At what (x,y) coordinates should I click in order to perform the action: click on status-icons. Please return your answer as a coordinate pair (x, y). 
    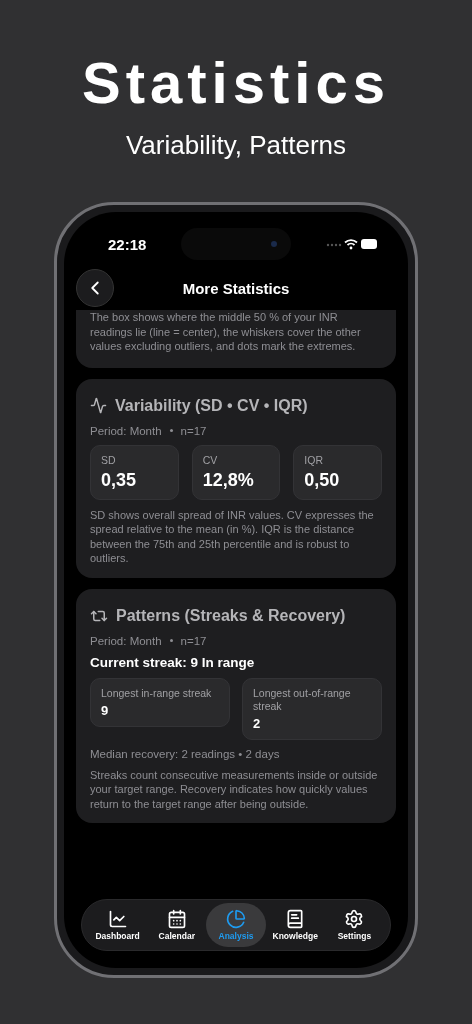
    Looking at the image, I should click on (352, 244).